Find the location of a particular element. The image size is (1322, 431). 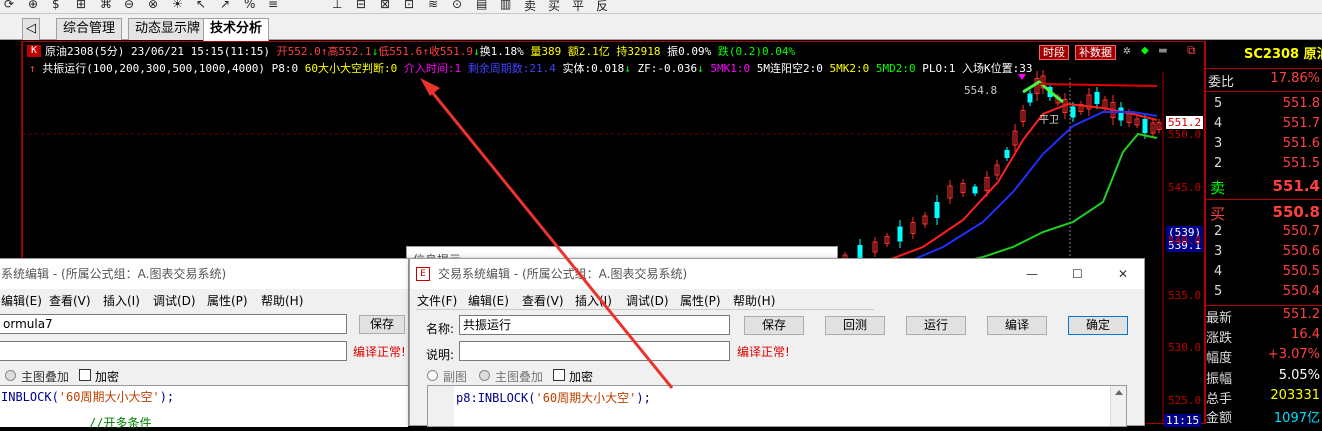

backtest-button: 回测 is located at coordinates (855, 325).